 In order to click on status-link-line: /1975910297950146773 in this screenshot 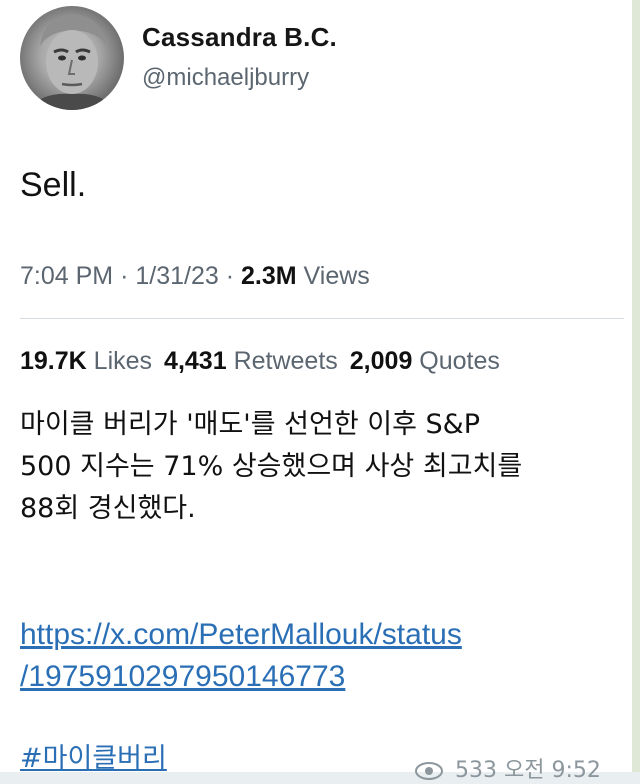, I will do `click(325, 677)`.